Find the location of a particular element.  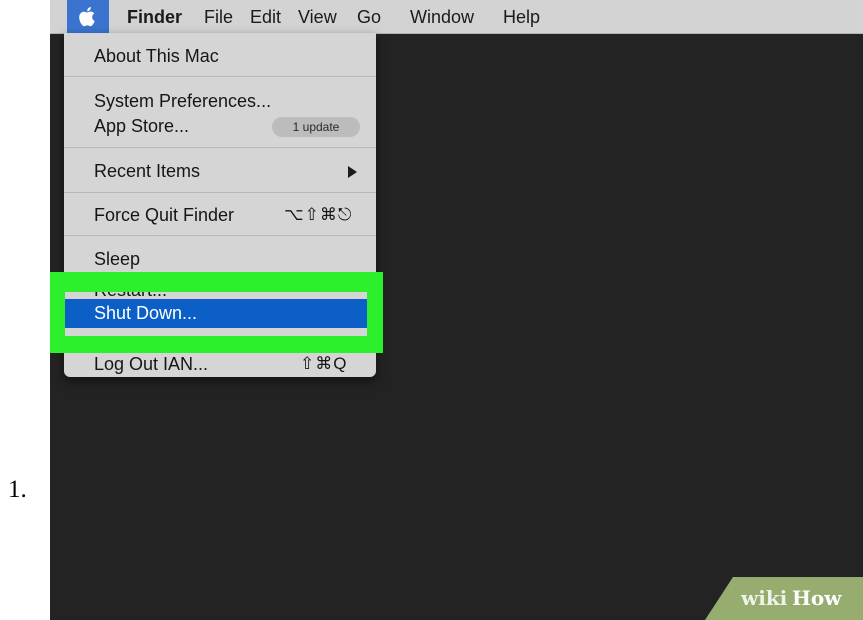

submenu-arrow-icon is located at coordinates (352, 172).